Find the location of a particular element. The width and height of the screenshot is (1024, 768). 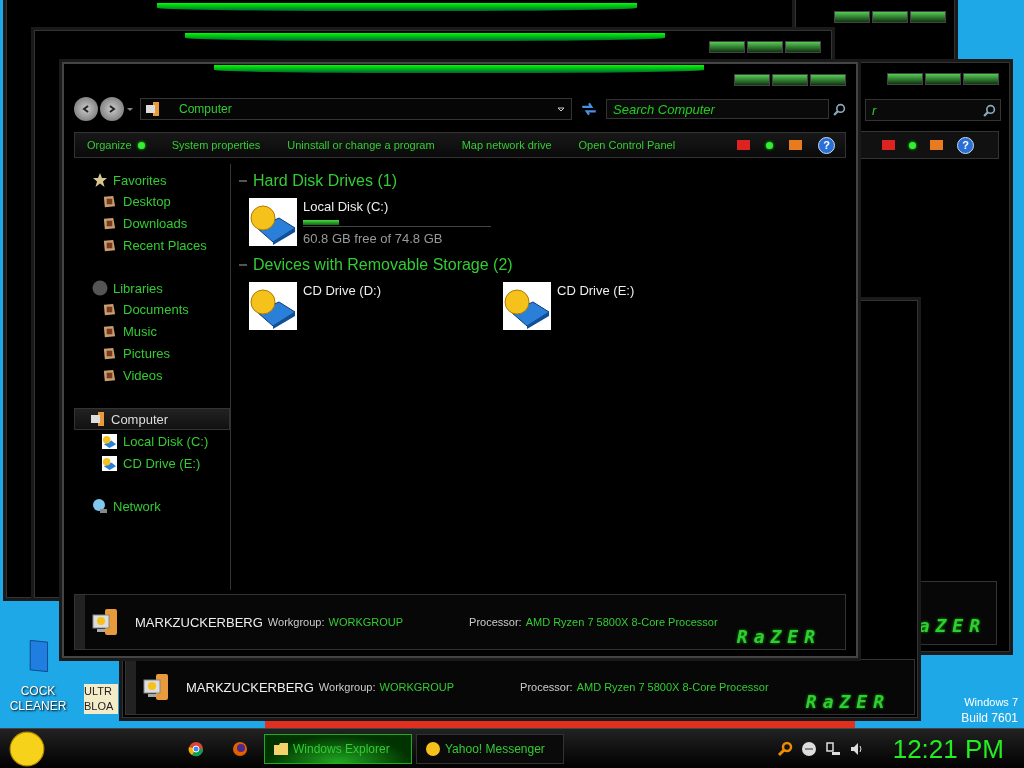

toolbar-button: Uninstall or change a program is located at coordinates (361, 145).